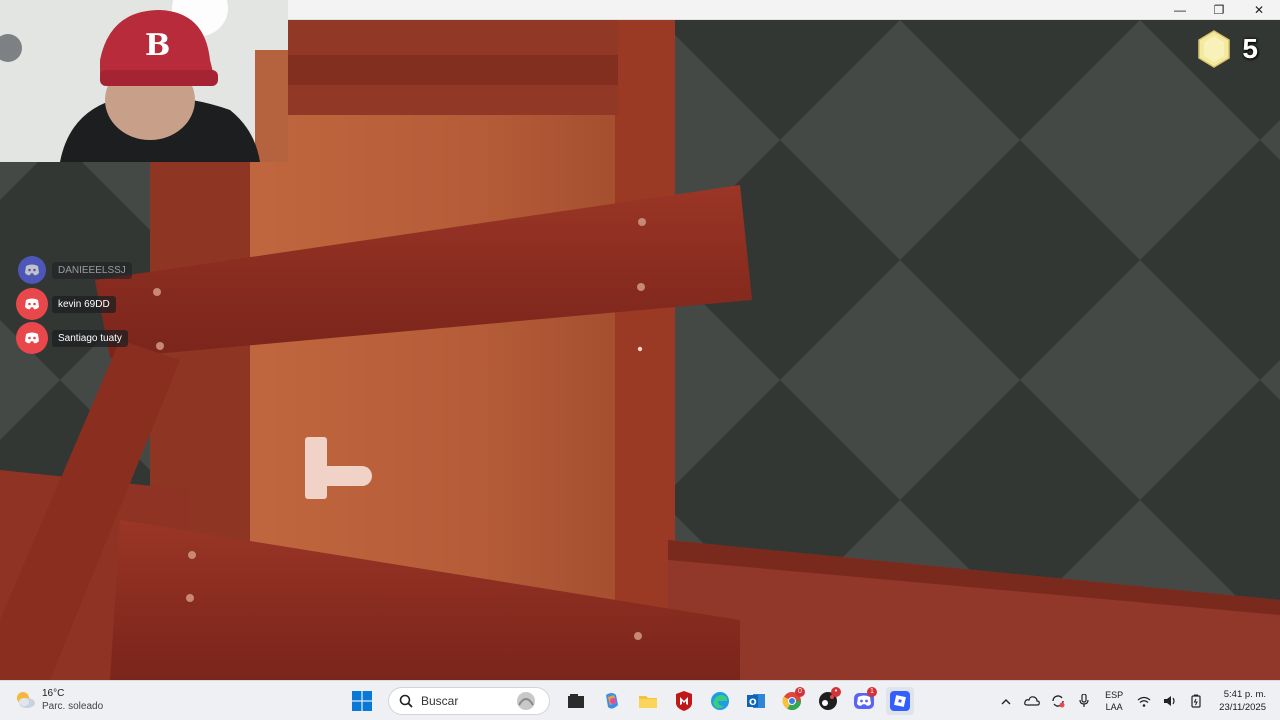 Image resolution: width=1280 pixels, height=720 pixels. I want to click on voice-user: kevin 69DD, so click(75, 304).